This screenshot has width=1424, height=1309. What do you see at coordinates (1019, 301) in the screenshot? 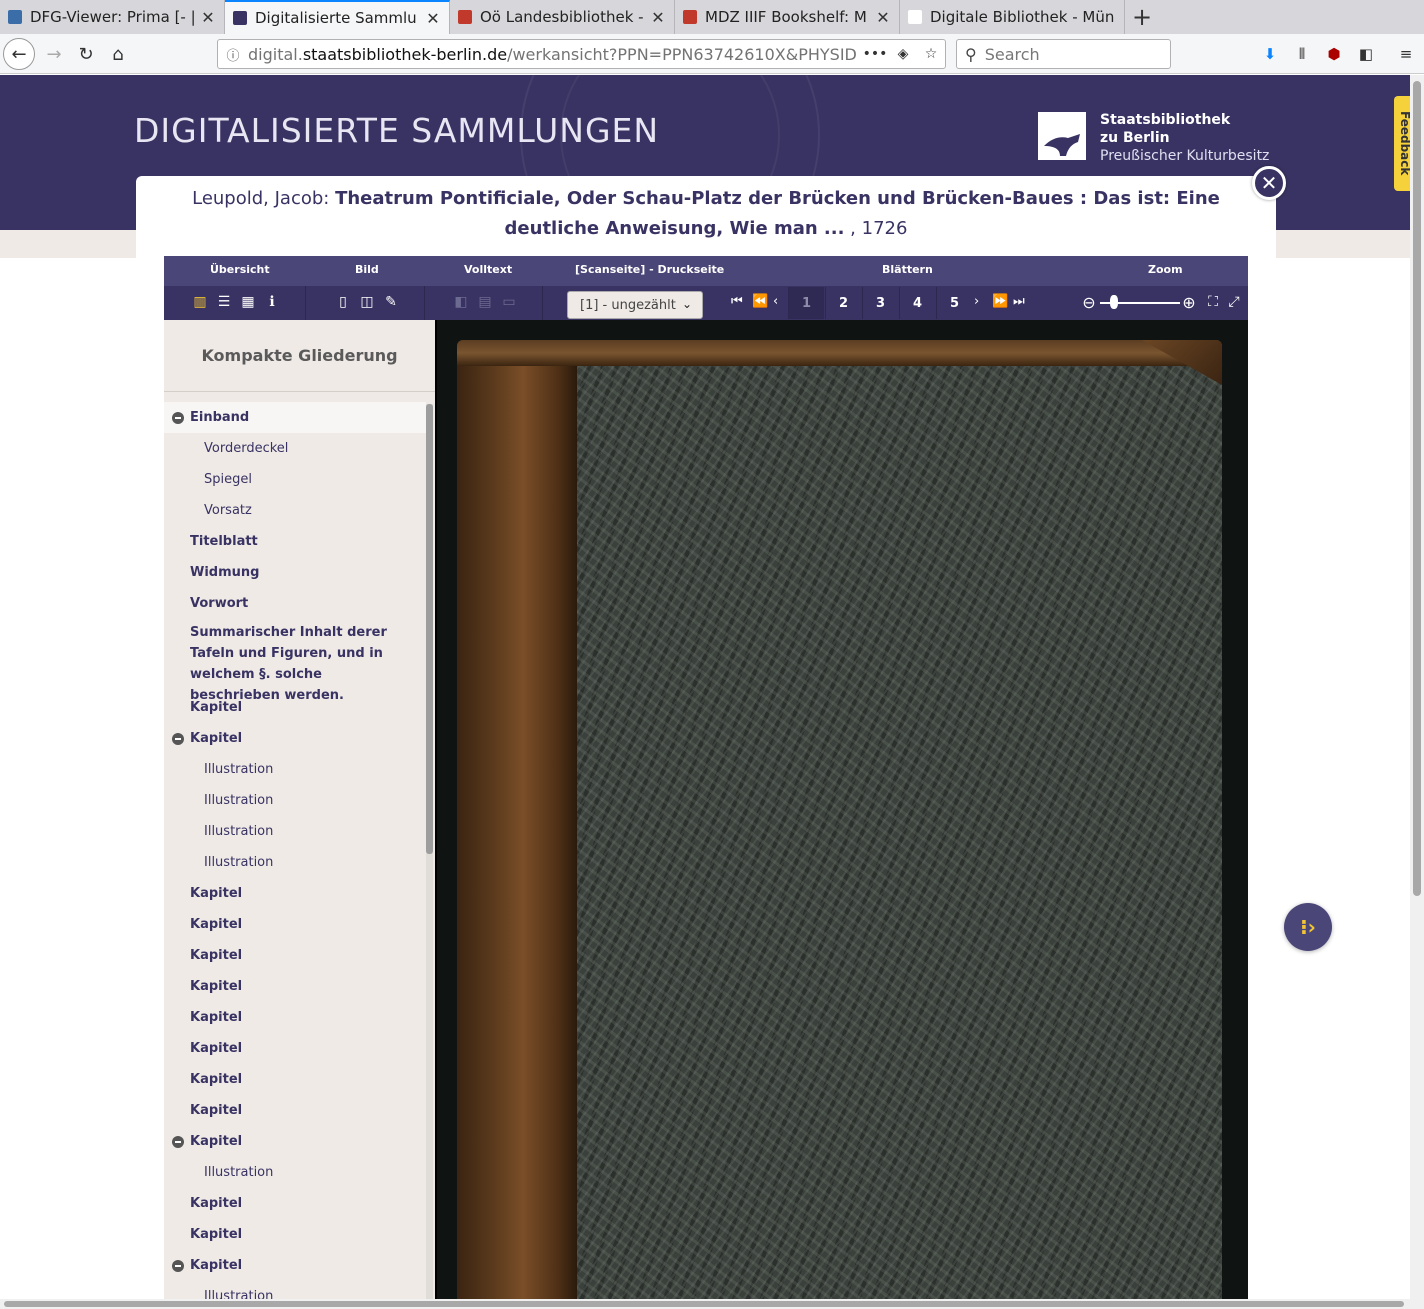
I see `last-page-icon: ⏭` at bounding box center [1019, 301].